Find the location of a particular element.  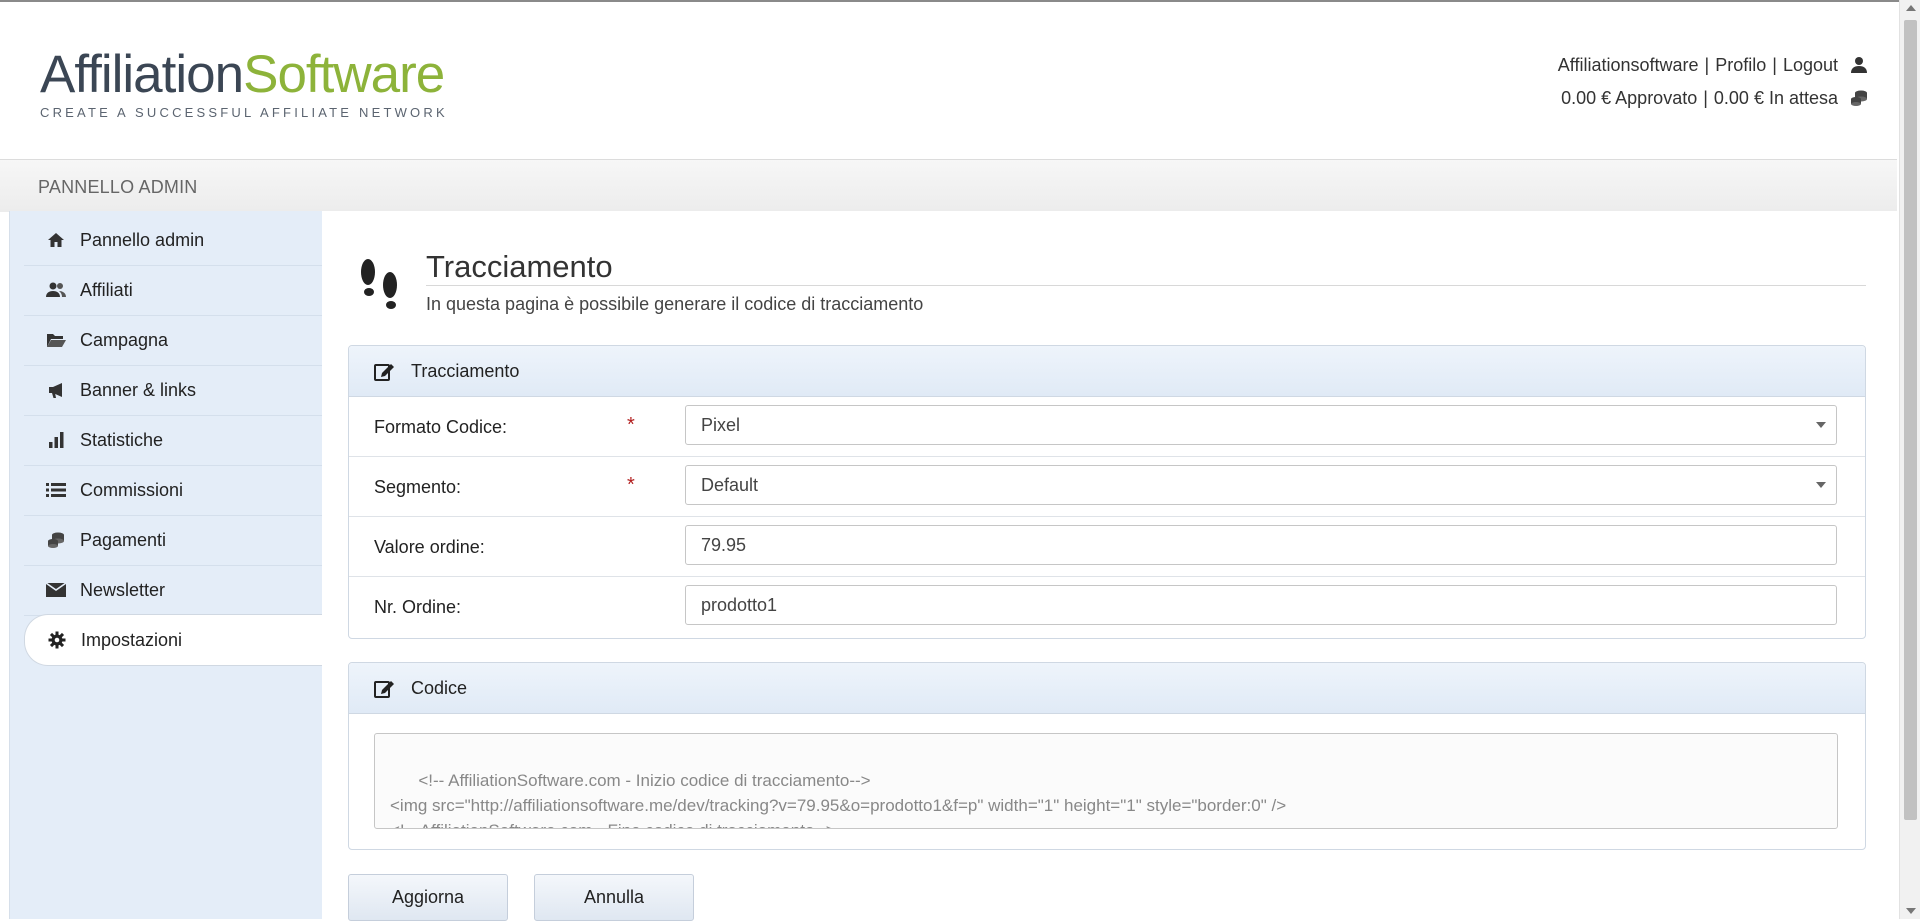

bar-chart-icon is located at coordinates (56, 440).